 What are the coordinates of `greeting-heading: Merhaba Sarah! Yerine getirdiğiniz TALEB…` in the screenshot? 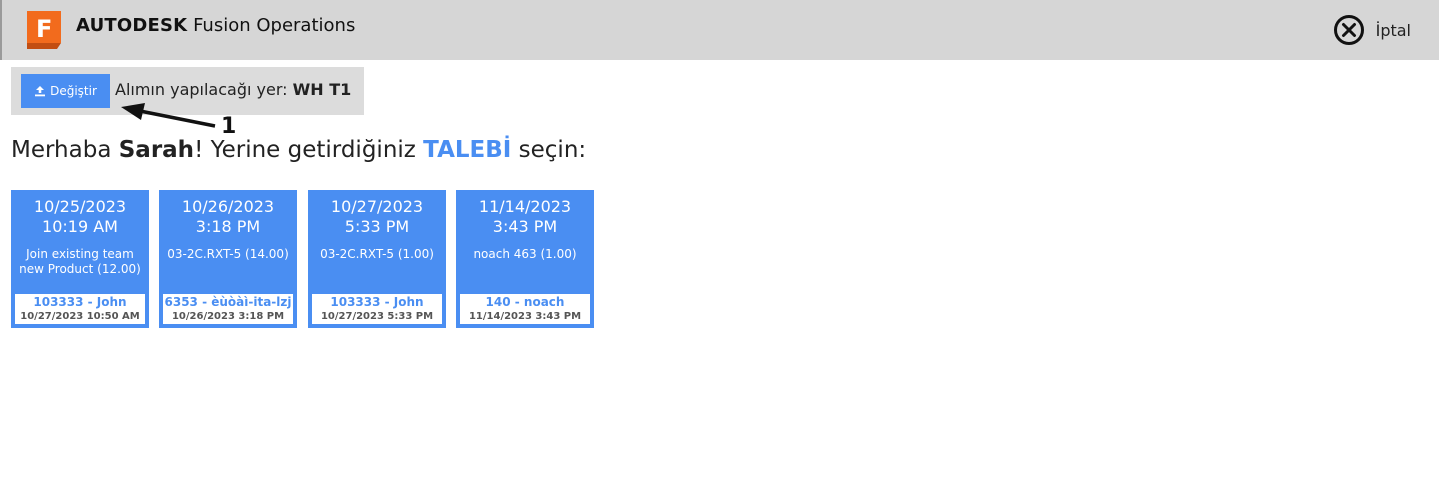 It's located at (298, 150).